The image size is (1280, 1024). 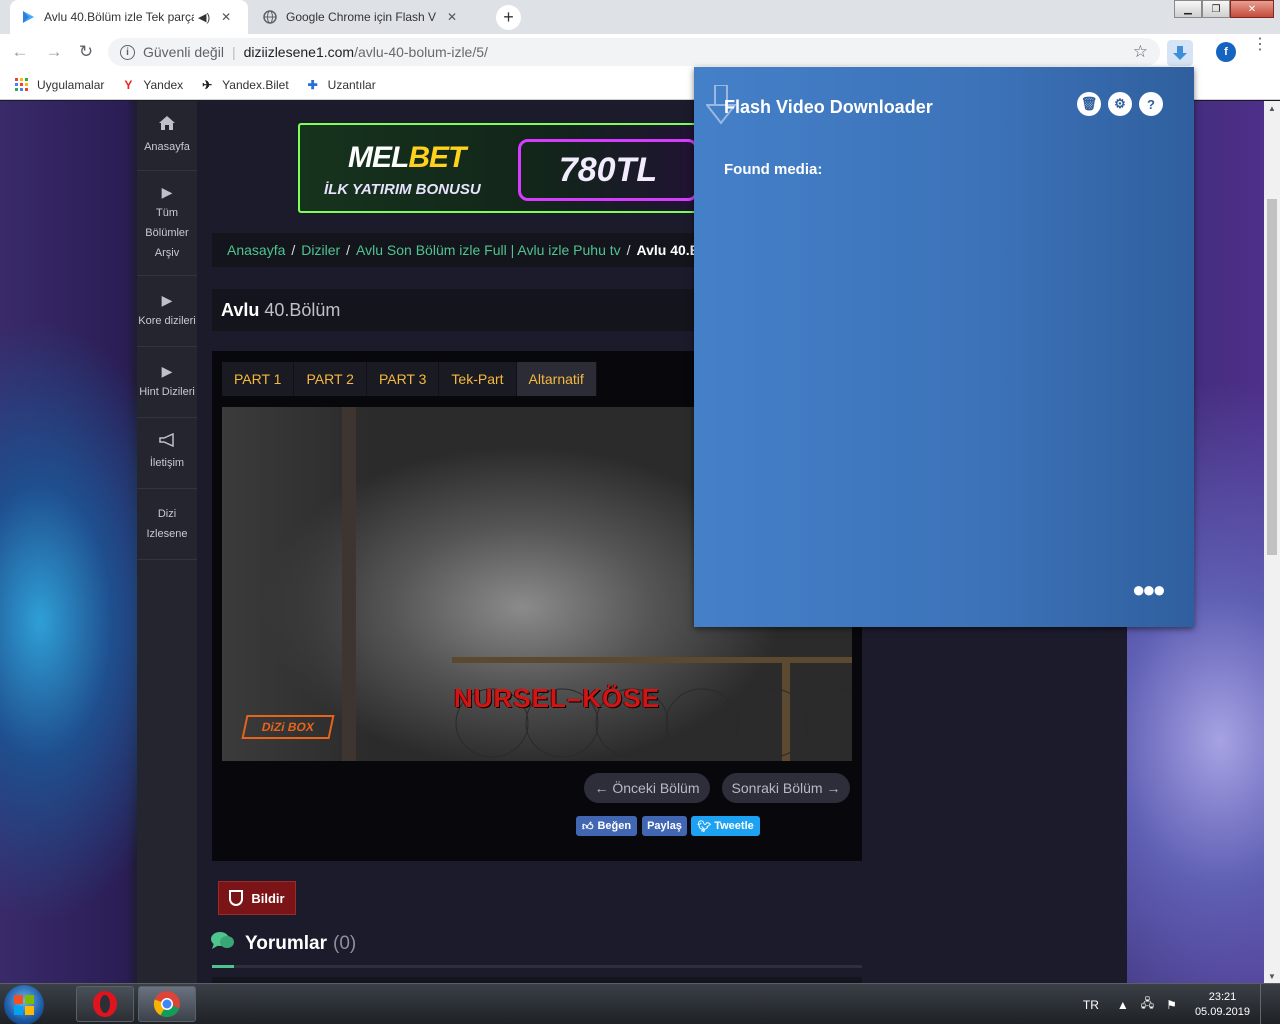 I want to click on like-label: Beğen, so click(x=614, y=826).